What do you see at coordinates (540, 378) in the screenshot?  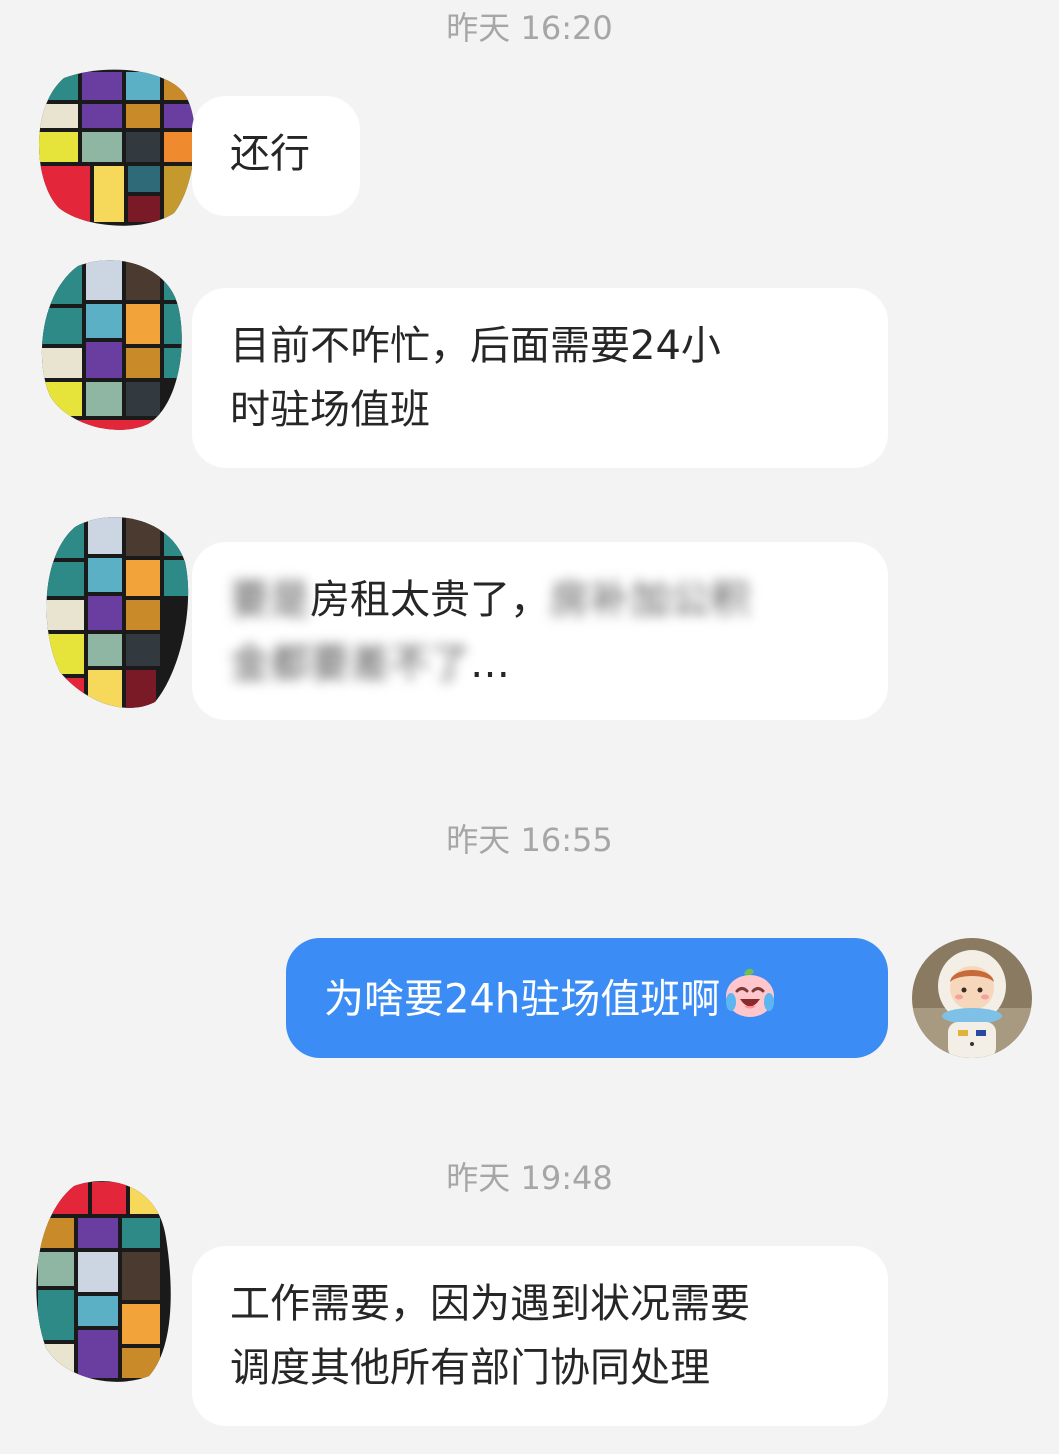 I see `incoming-message: 目前不咋忙，后面需要24小 时驻场值班` at bounding box center [540, 378].